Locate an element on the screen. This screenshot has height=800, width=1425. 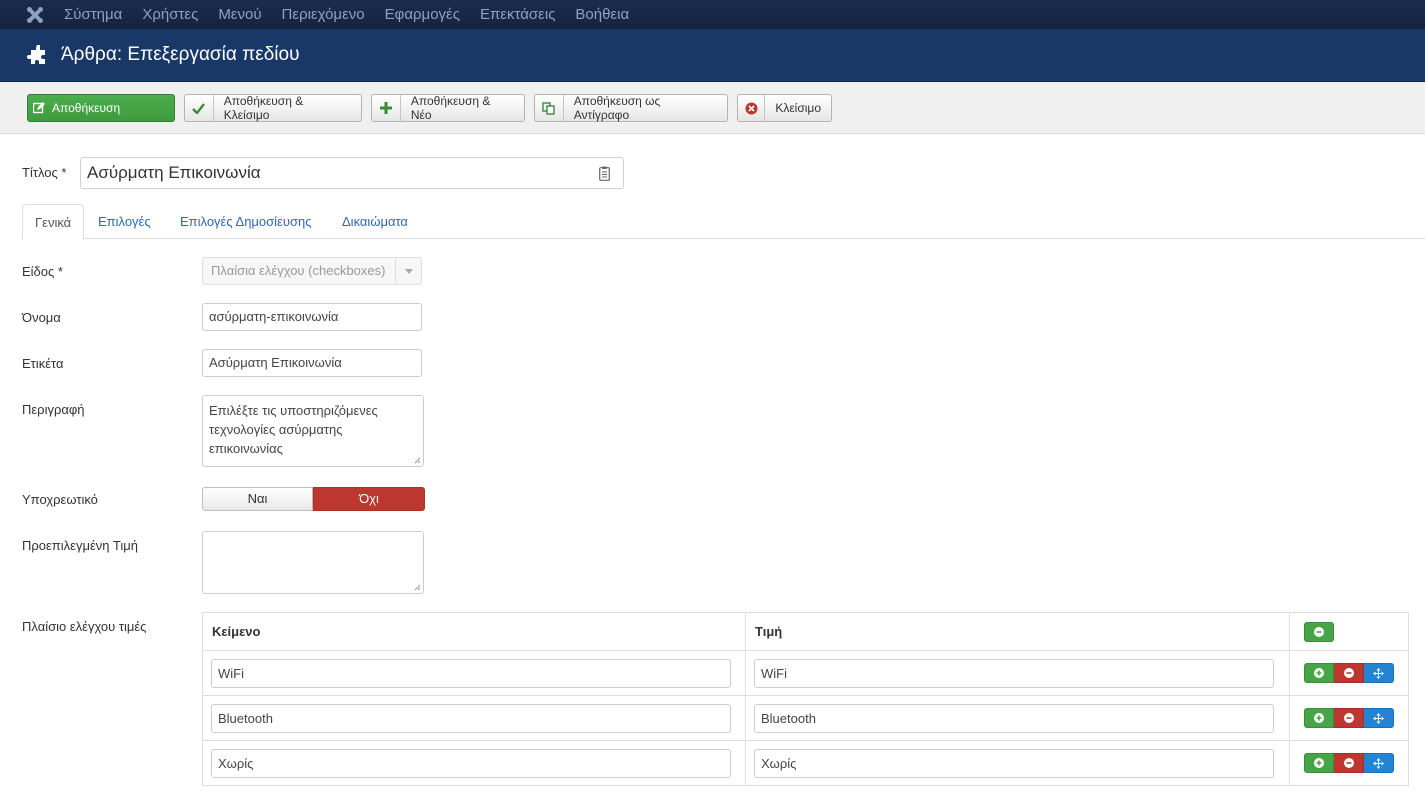
title-field is located at coordinates (352, 173).